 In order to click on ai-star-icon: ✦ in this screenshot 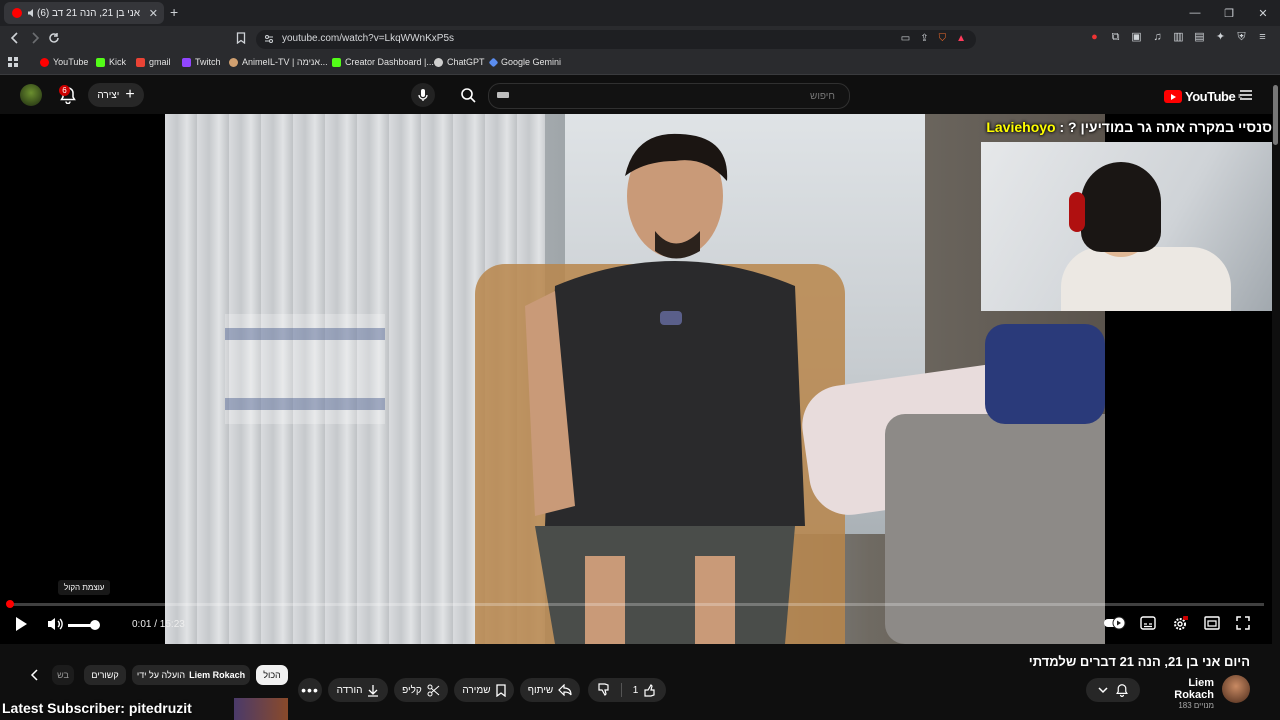, I will do `click(1220, 37)`.